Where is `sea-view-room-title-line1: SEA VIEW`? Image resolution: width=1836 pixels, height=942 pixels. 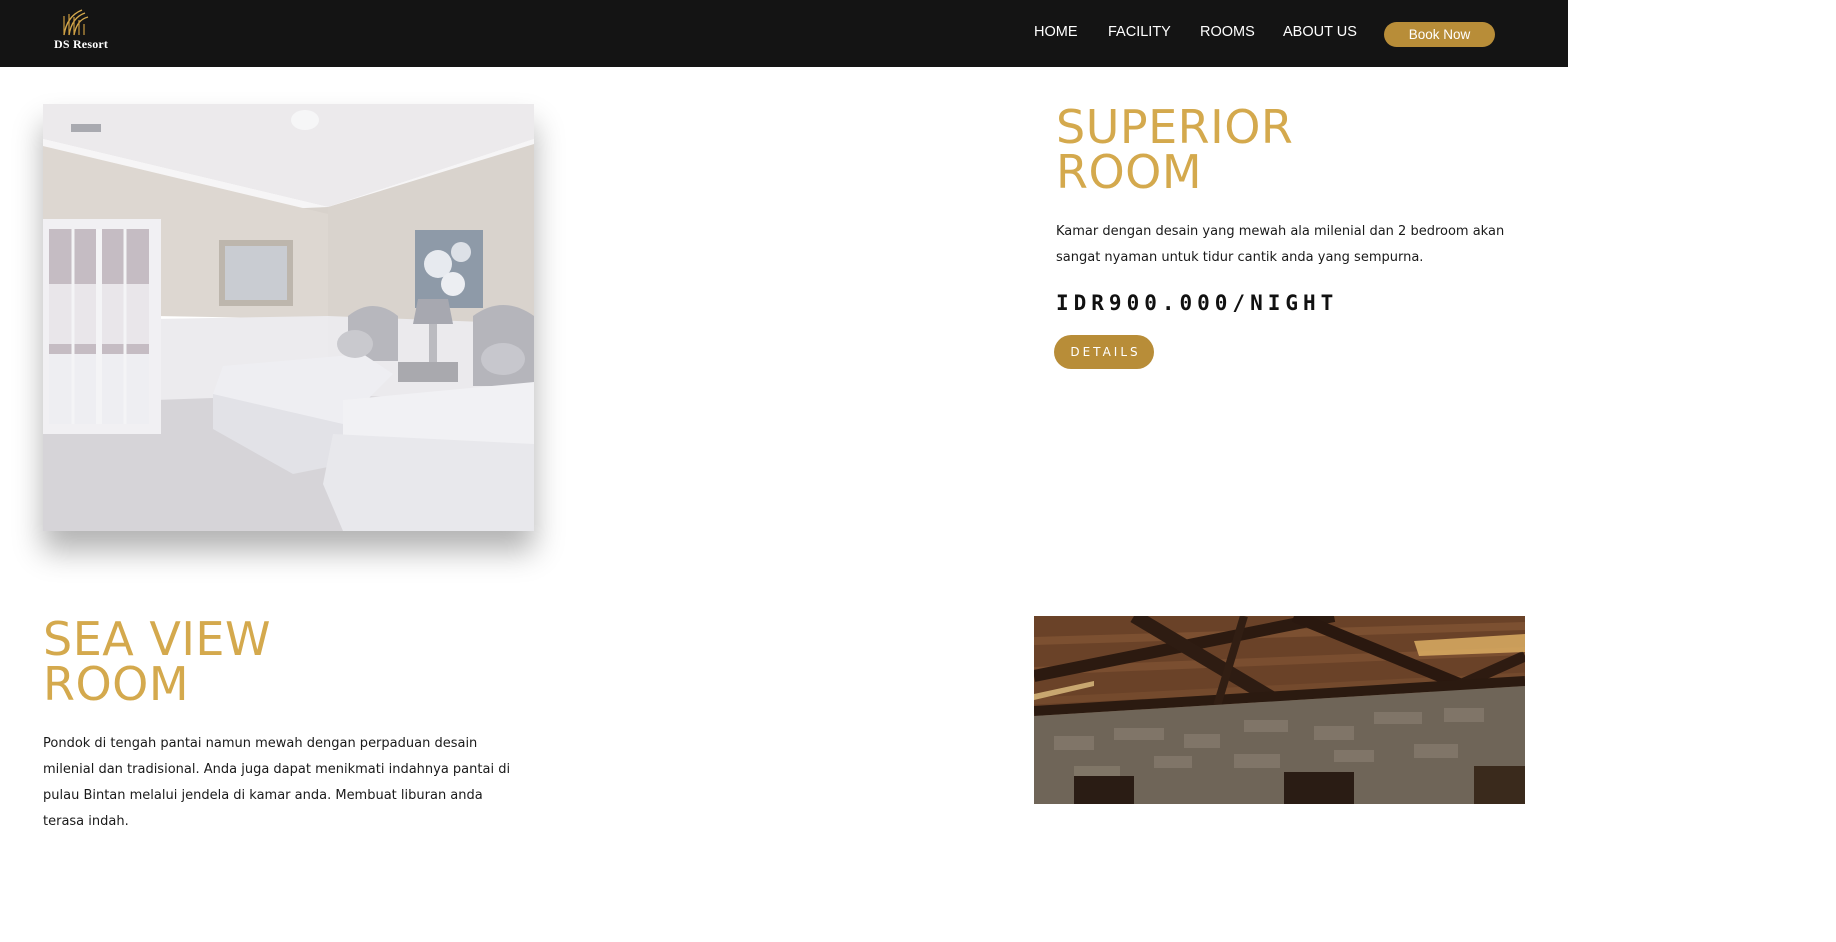
sea-view-room-title-line1: SEA VIEW is located at coordinates (157, 639).